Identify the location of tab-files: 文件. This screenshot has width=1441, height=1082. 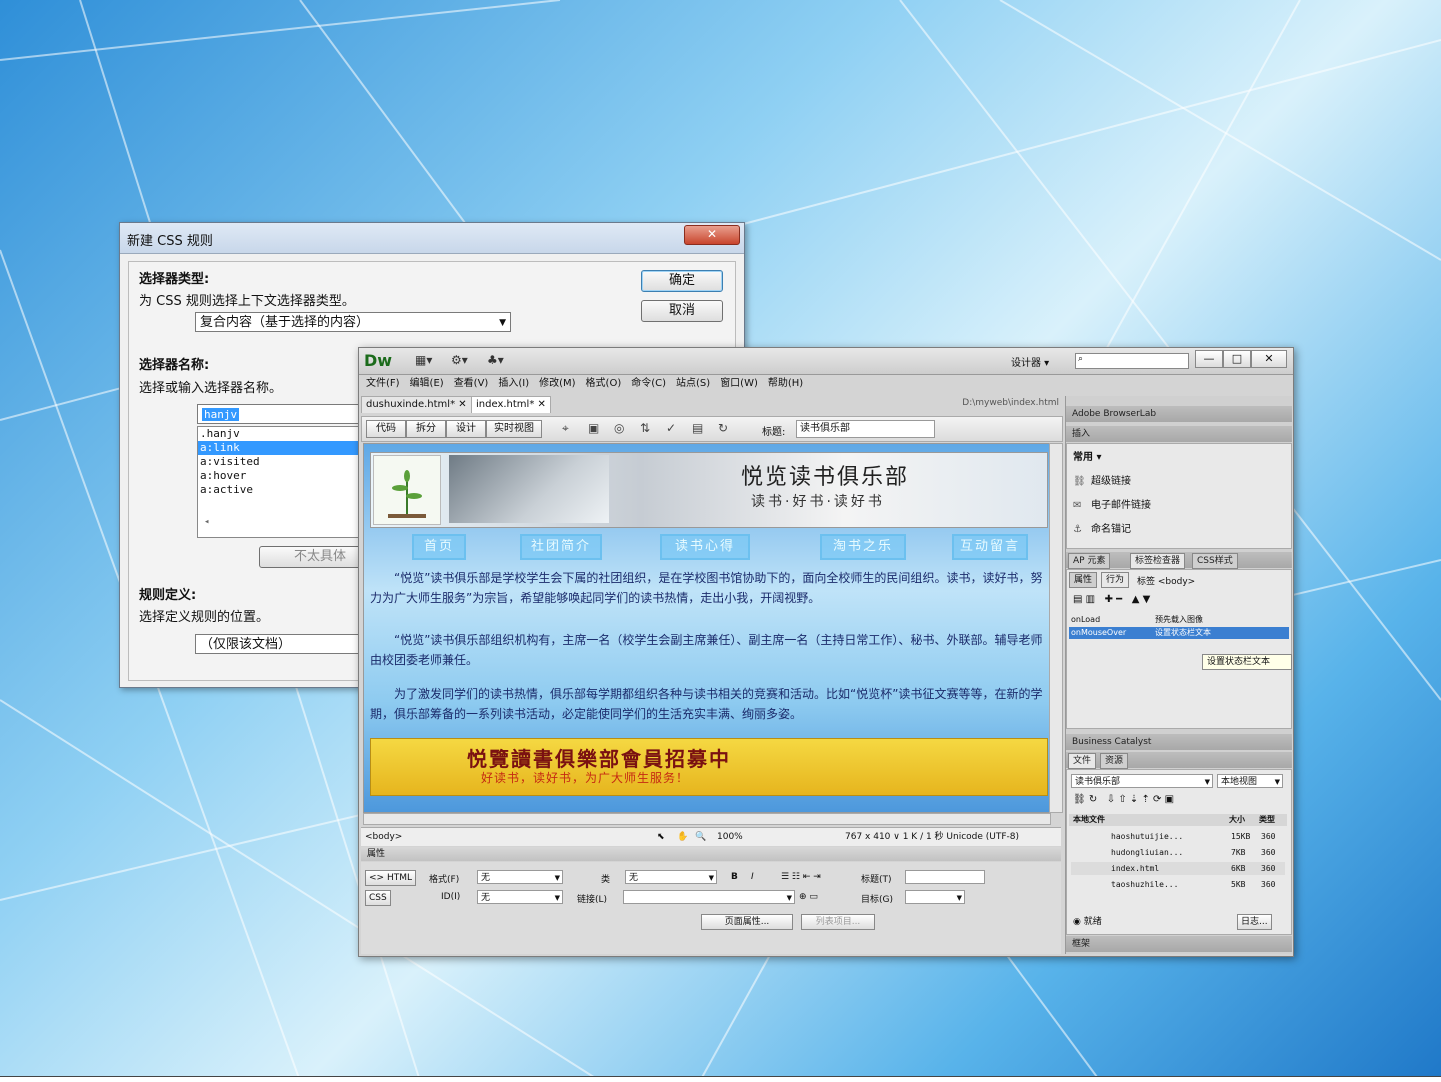
(1082, 761).